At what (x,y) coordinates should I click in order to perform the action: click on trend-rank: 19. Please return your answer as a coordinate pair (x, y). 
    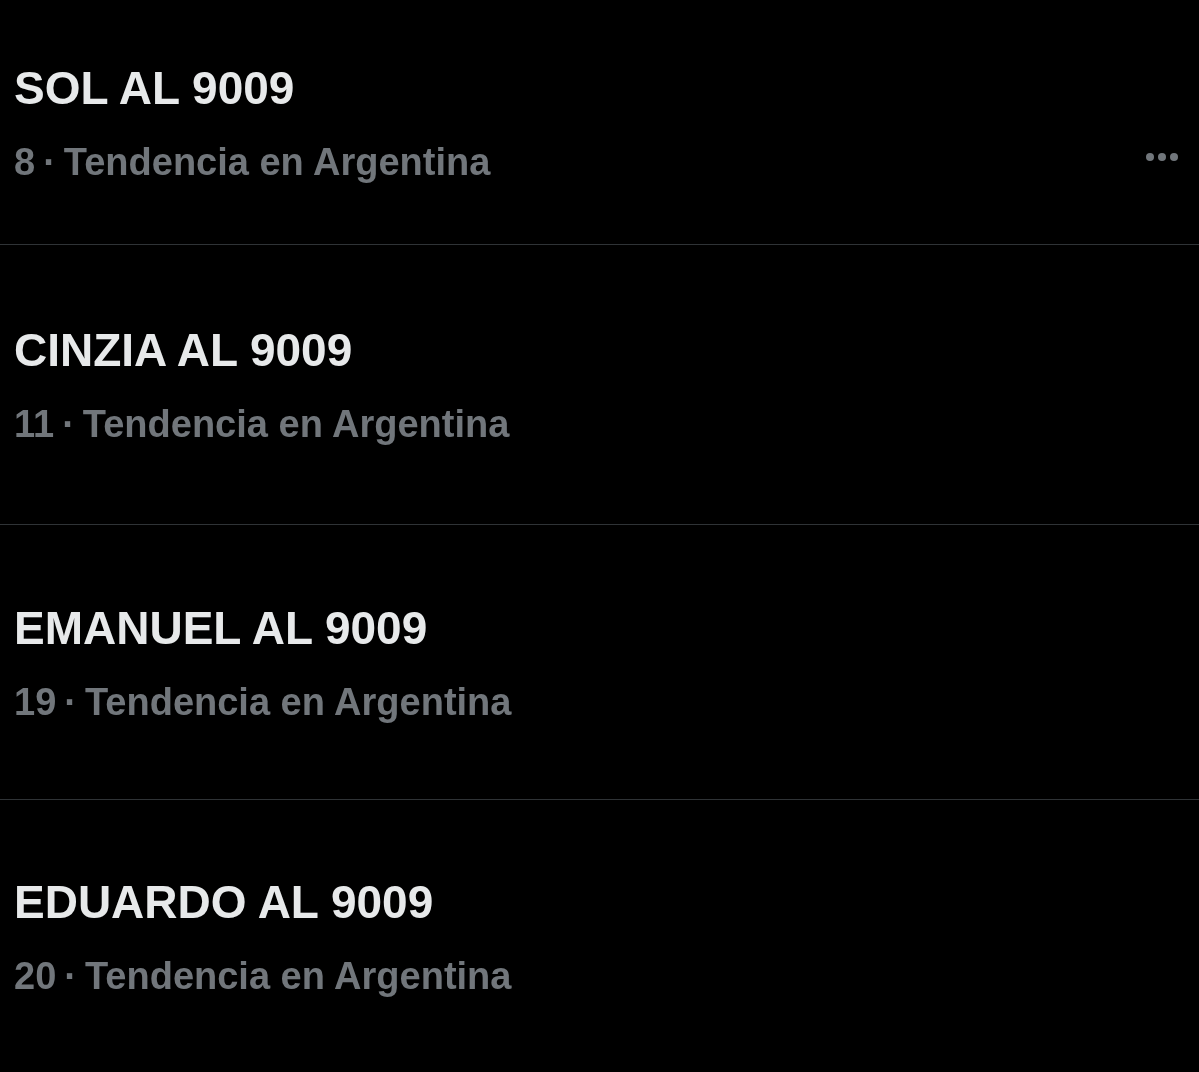
    Looking at the image, I should click on (35, 702).